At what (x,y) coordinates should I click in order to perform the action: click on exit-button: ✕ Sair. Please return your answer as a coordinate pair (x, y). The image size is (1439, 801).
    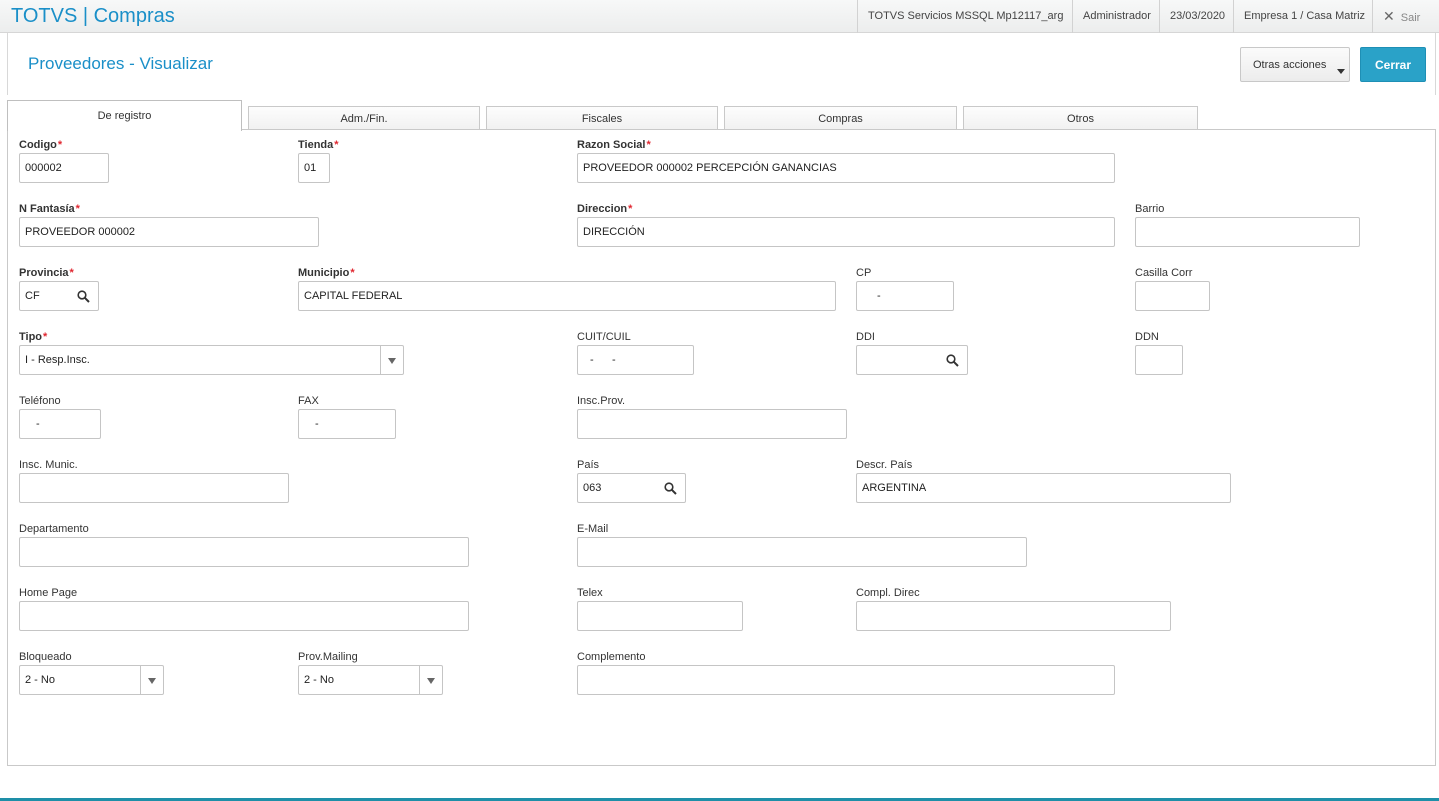
    Looking at the image, I should click on (1401, 16).